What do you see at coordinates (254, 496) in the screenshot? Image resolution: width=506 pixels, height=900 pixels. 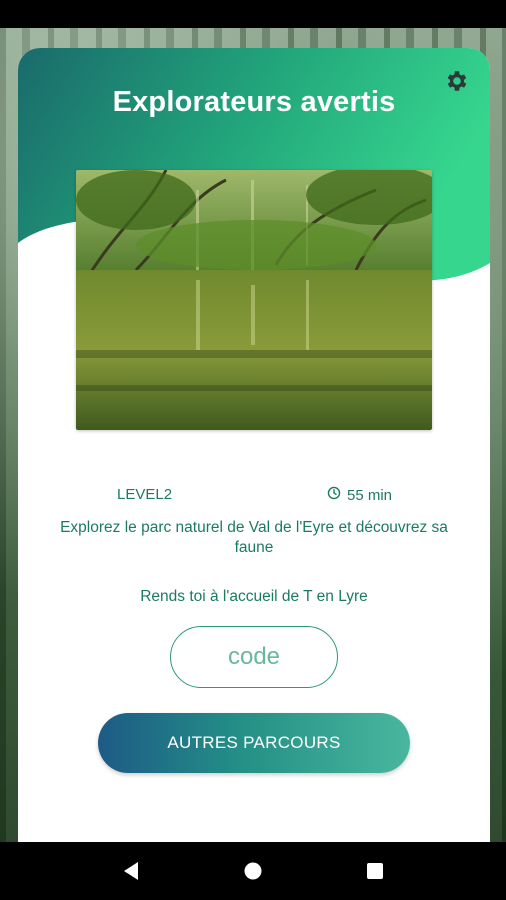 I see `tour-meta: LEVEL2 55 min` at bounding box center [254, 496].